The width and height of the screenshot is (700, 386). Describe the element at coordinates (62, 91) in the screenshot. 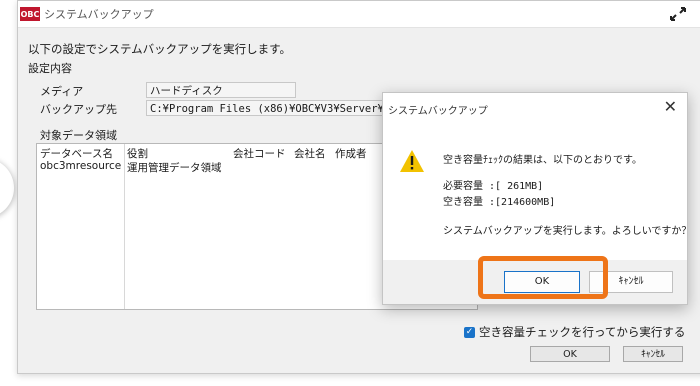

I see `media-label: メディア` at that location.